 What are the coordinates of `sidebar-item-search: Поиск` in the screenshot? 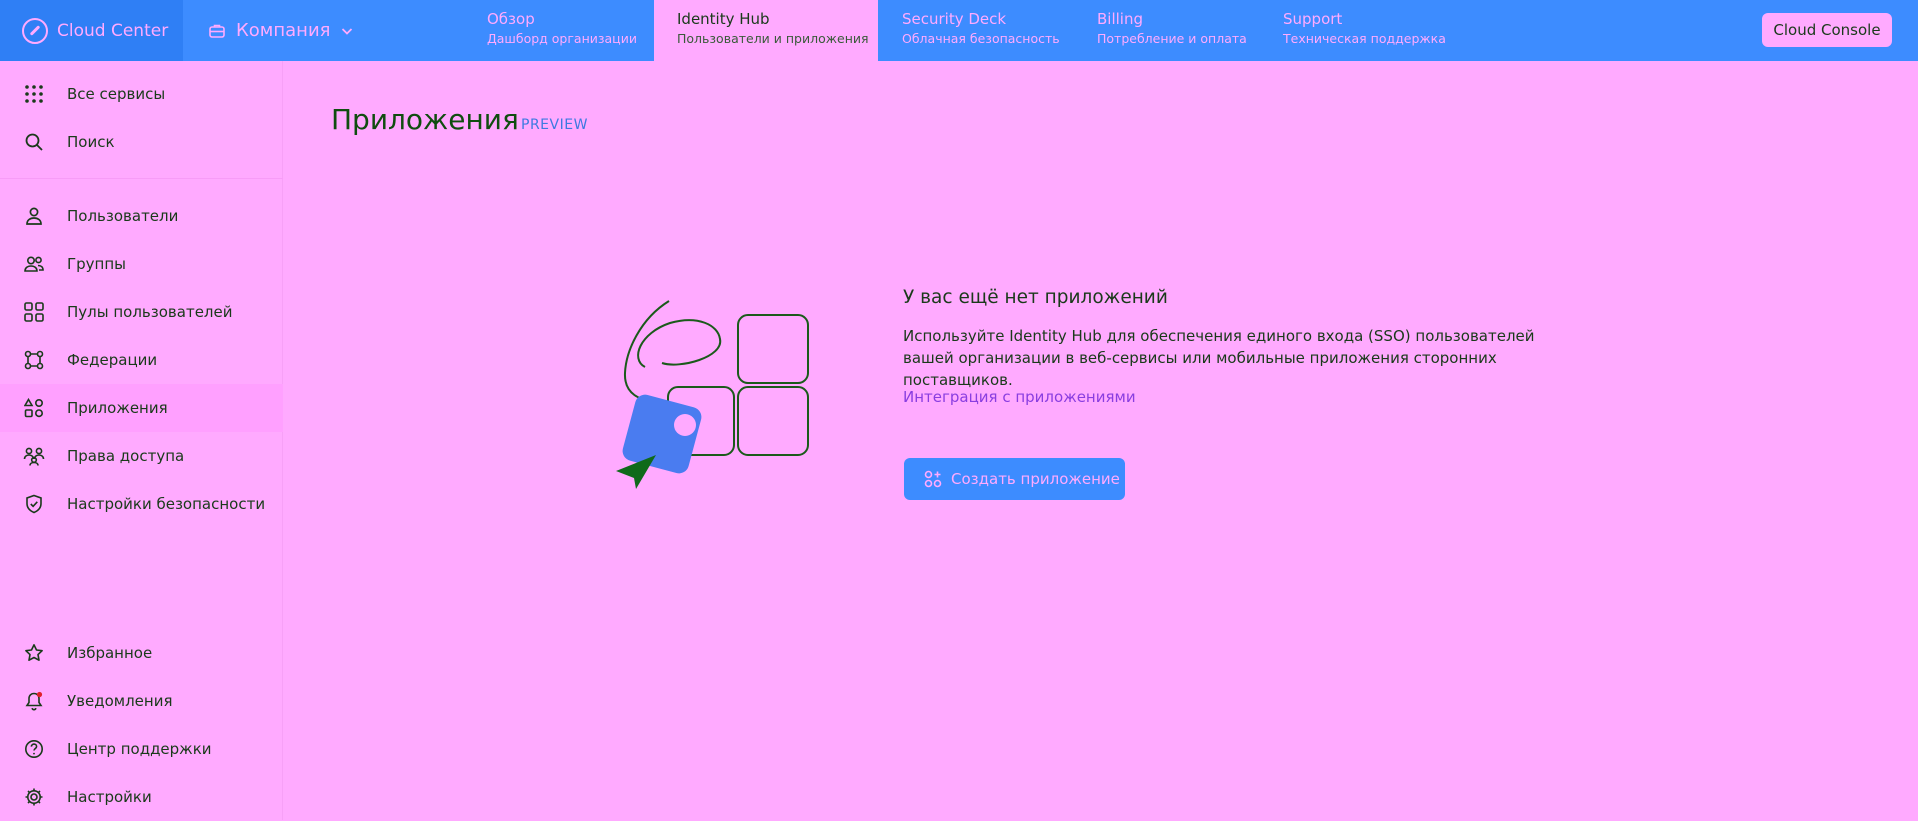 It's located at (141, 142).